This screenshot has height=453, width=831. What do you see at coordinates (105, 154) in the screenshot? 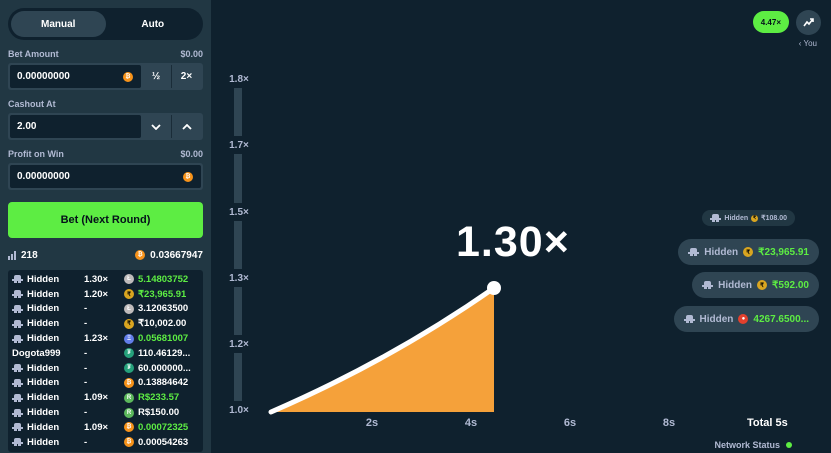
I see `profit-header: Profit on Win $0.00` at bounding box center [105, 154].